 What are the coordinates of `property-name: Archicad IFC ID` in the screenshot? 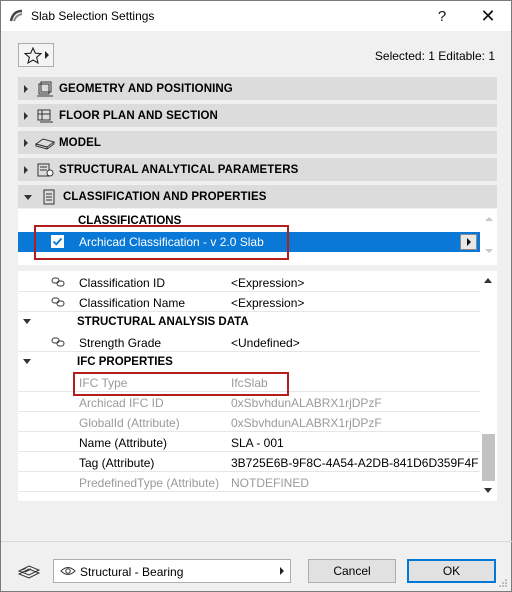 It's located at (121, 403).